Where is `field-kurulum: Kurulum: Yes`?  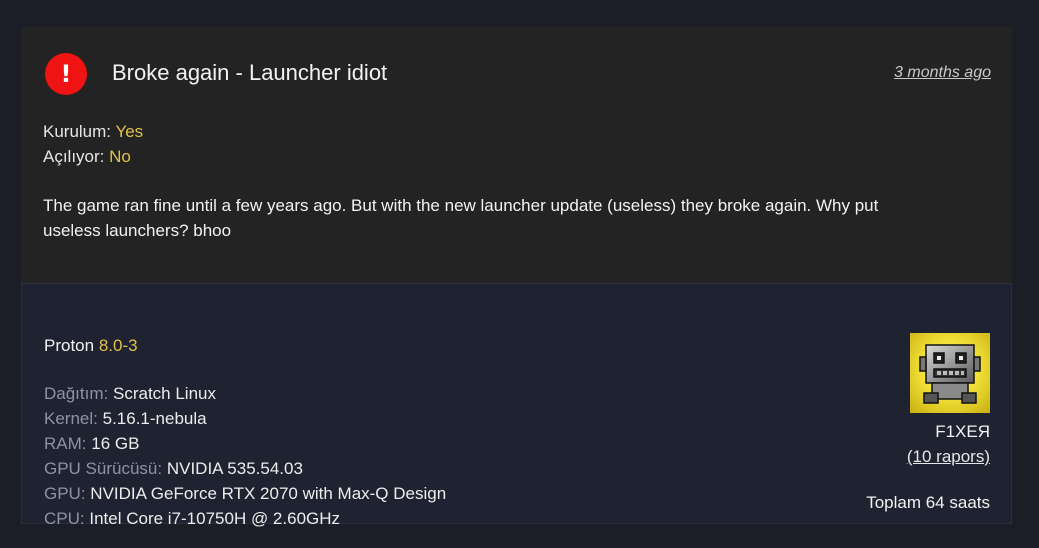
field-kurulum: Kurulum: Yes is located at coordinates (93, 132).